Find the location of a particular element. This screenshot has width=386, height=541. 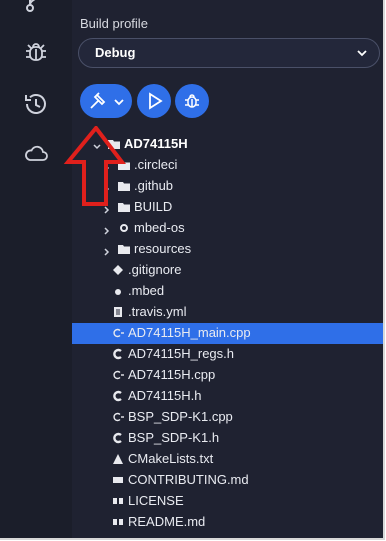

build-profile-value: Debug is located at coordinates (115, 52).